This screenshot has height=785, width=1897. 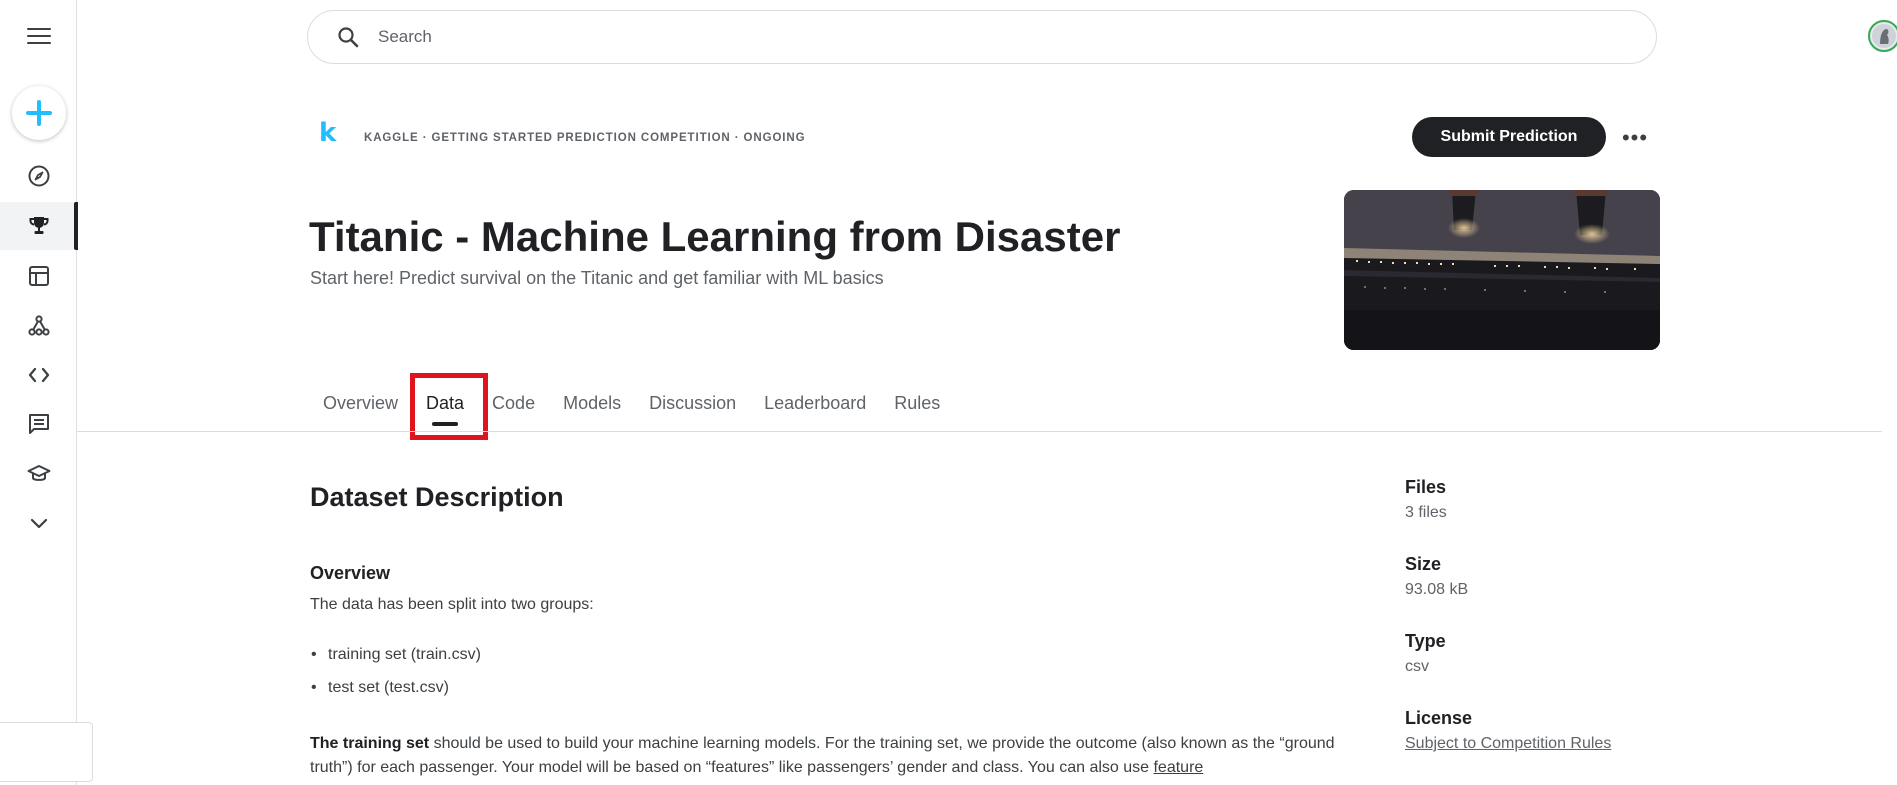 I want to click on competition-header-image, so click(x=1502, y=270).